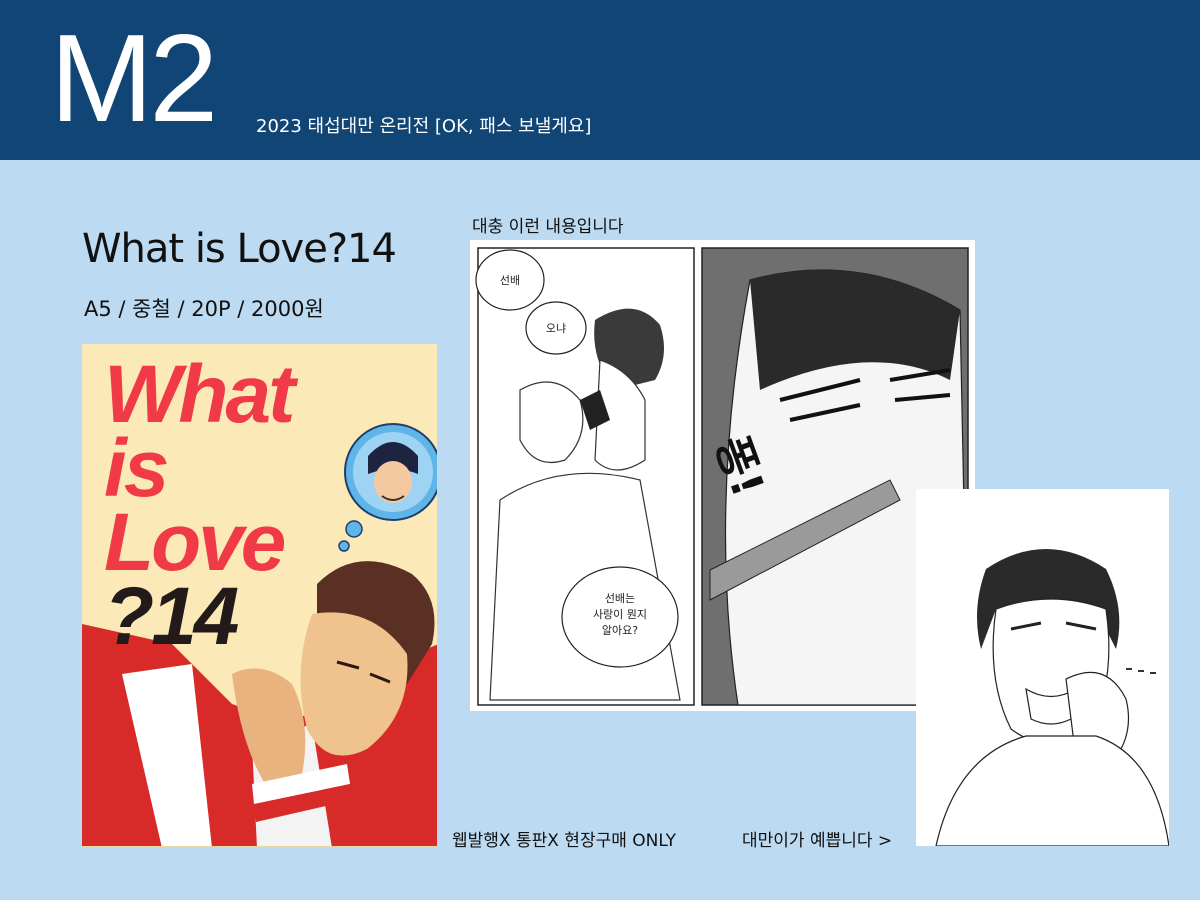 The image size is (1200, 900). Describe the element at coordinates (564, 841) in the screenshot. I see `sale-notice: 웹발행X 통판X 현장구매 ONLY` at that location.